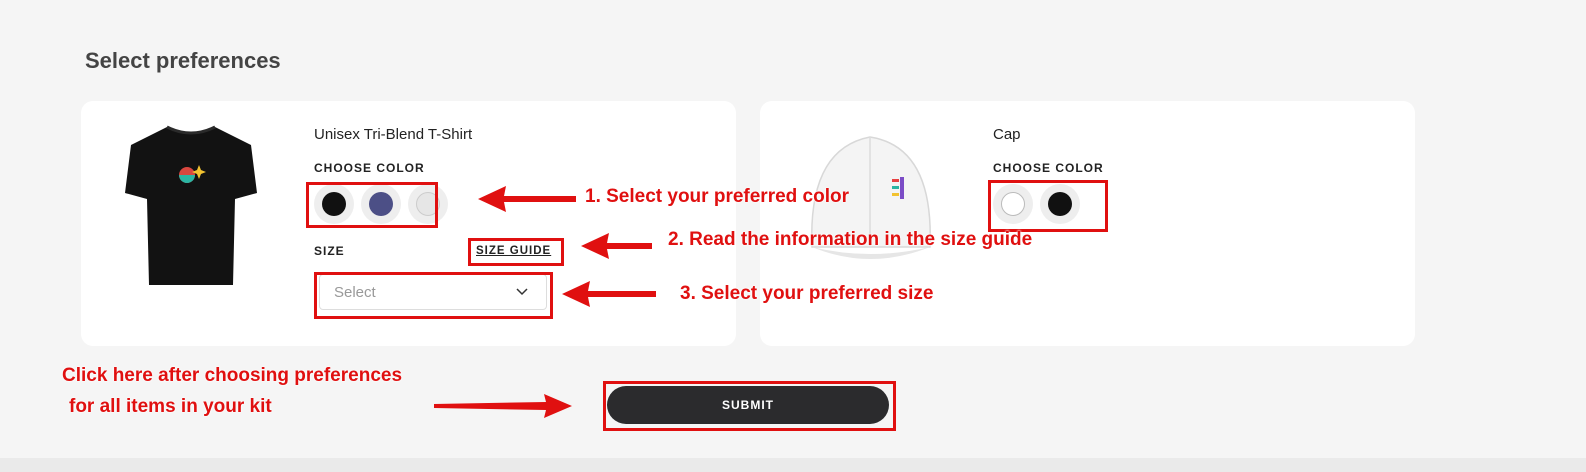 Image resolution: width=1586 pixels, height=472 pixels. I want to click on arrow-submit, so click(503, 406).